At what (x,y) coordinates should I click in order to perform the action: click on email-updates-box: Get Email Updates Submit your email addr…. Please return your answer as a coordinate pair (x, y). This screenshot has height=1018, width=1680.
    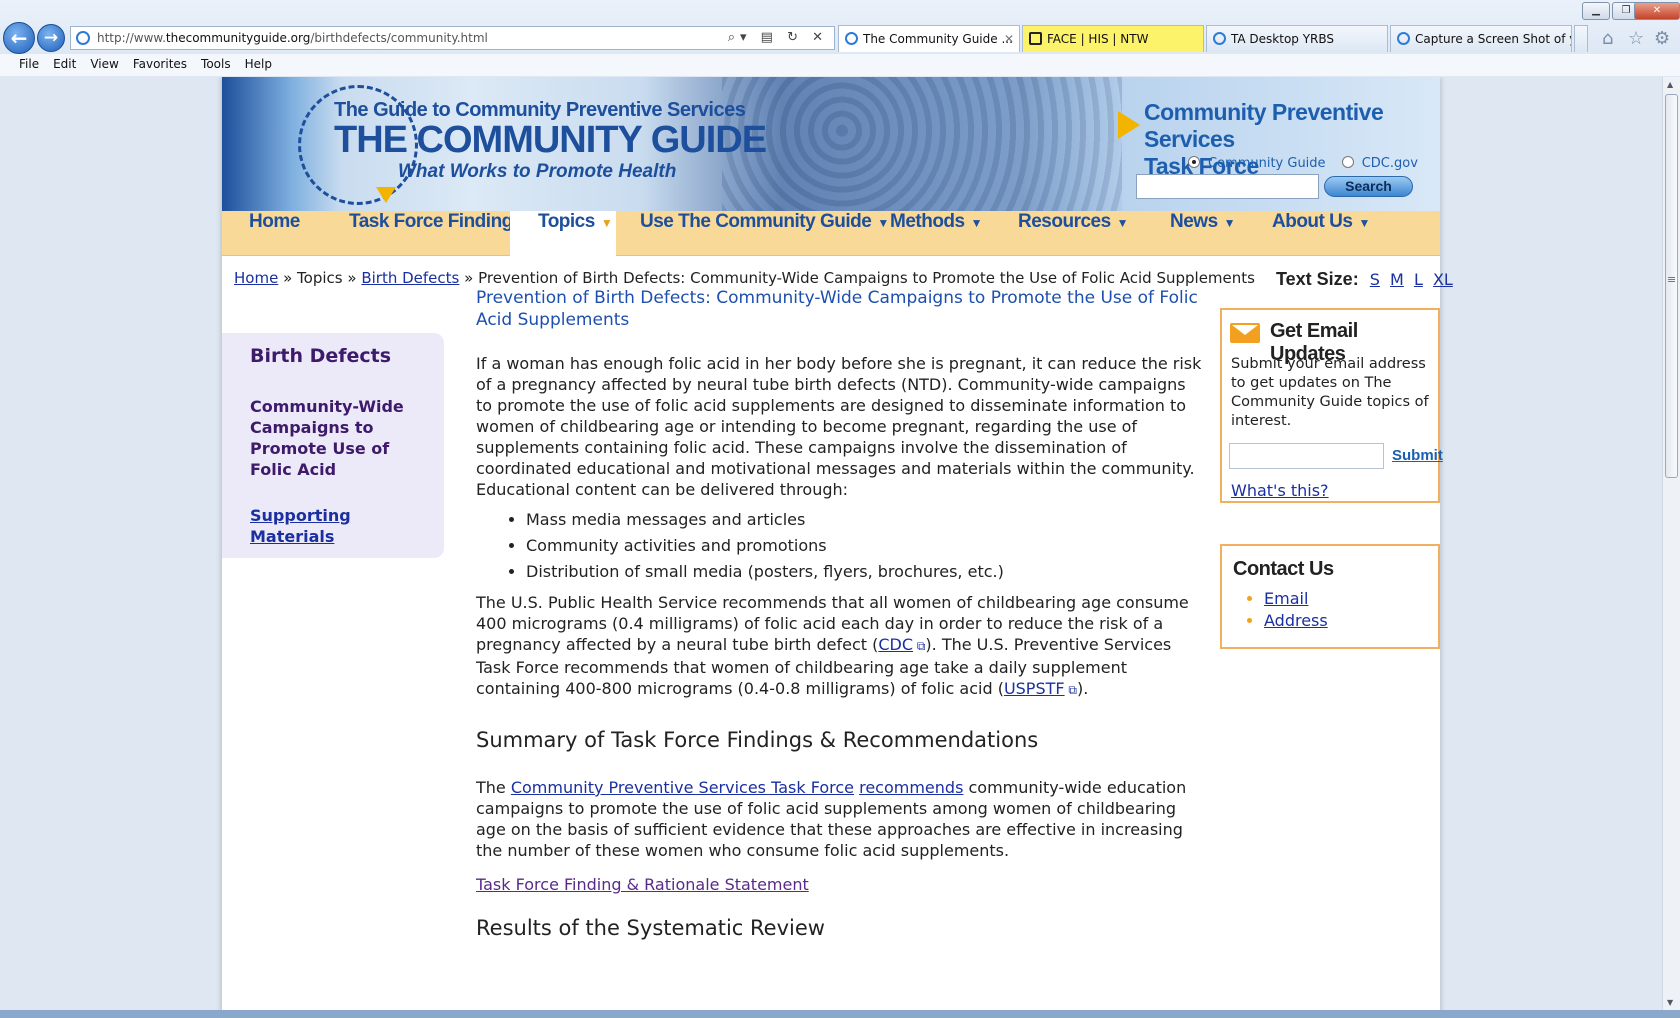
    Looking at the image, I should click on (1331, 405).